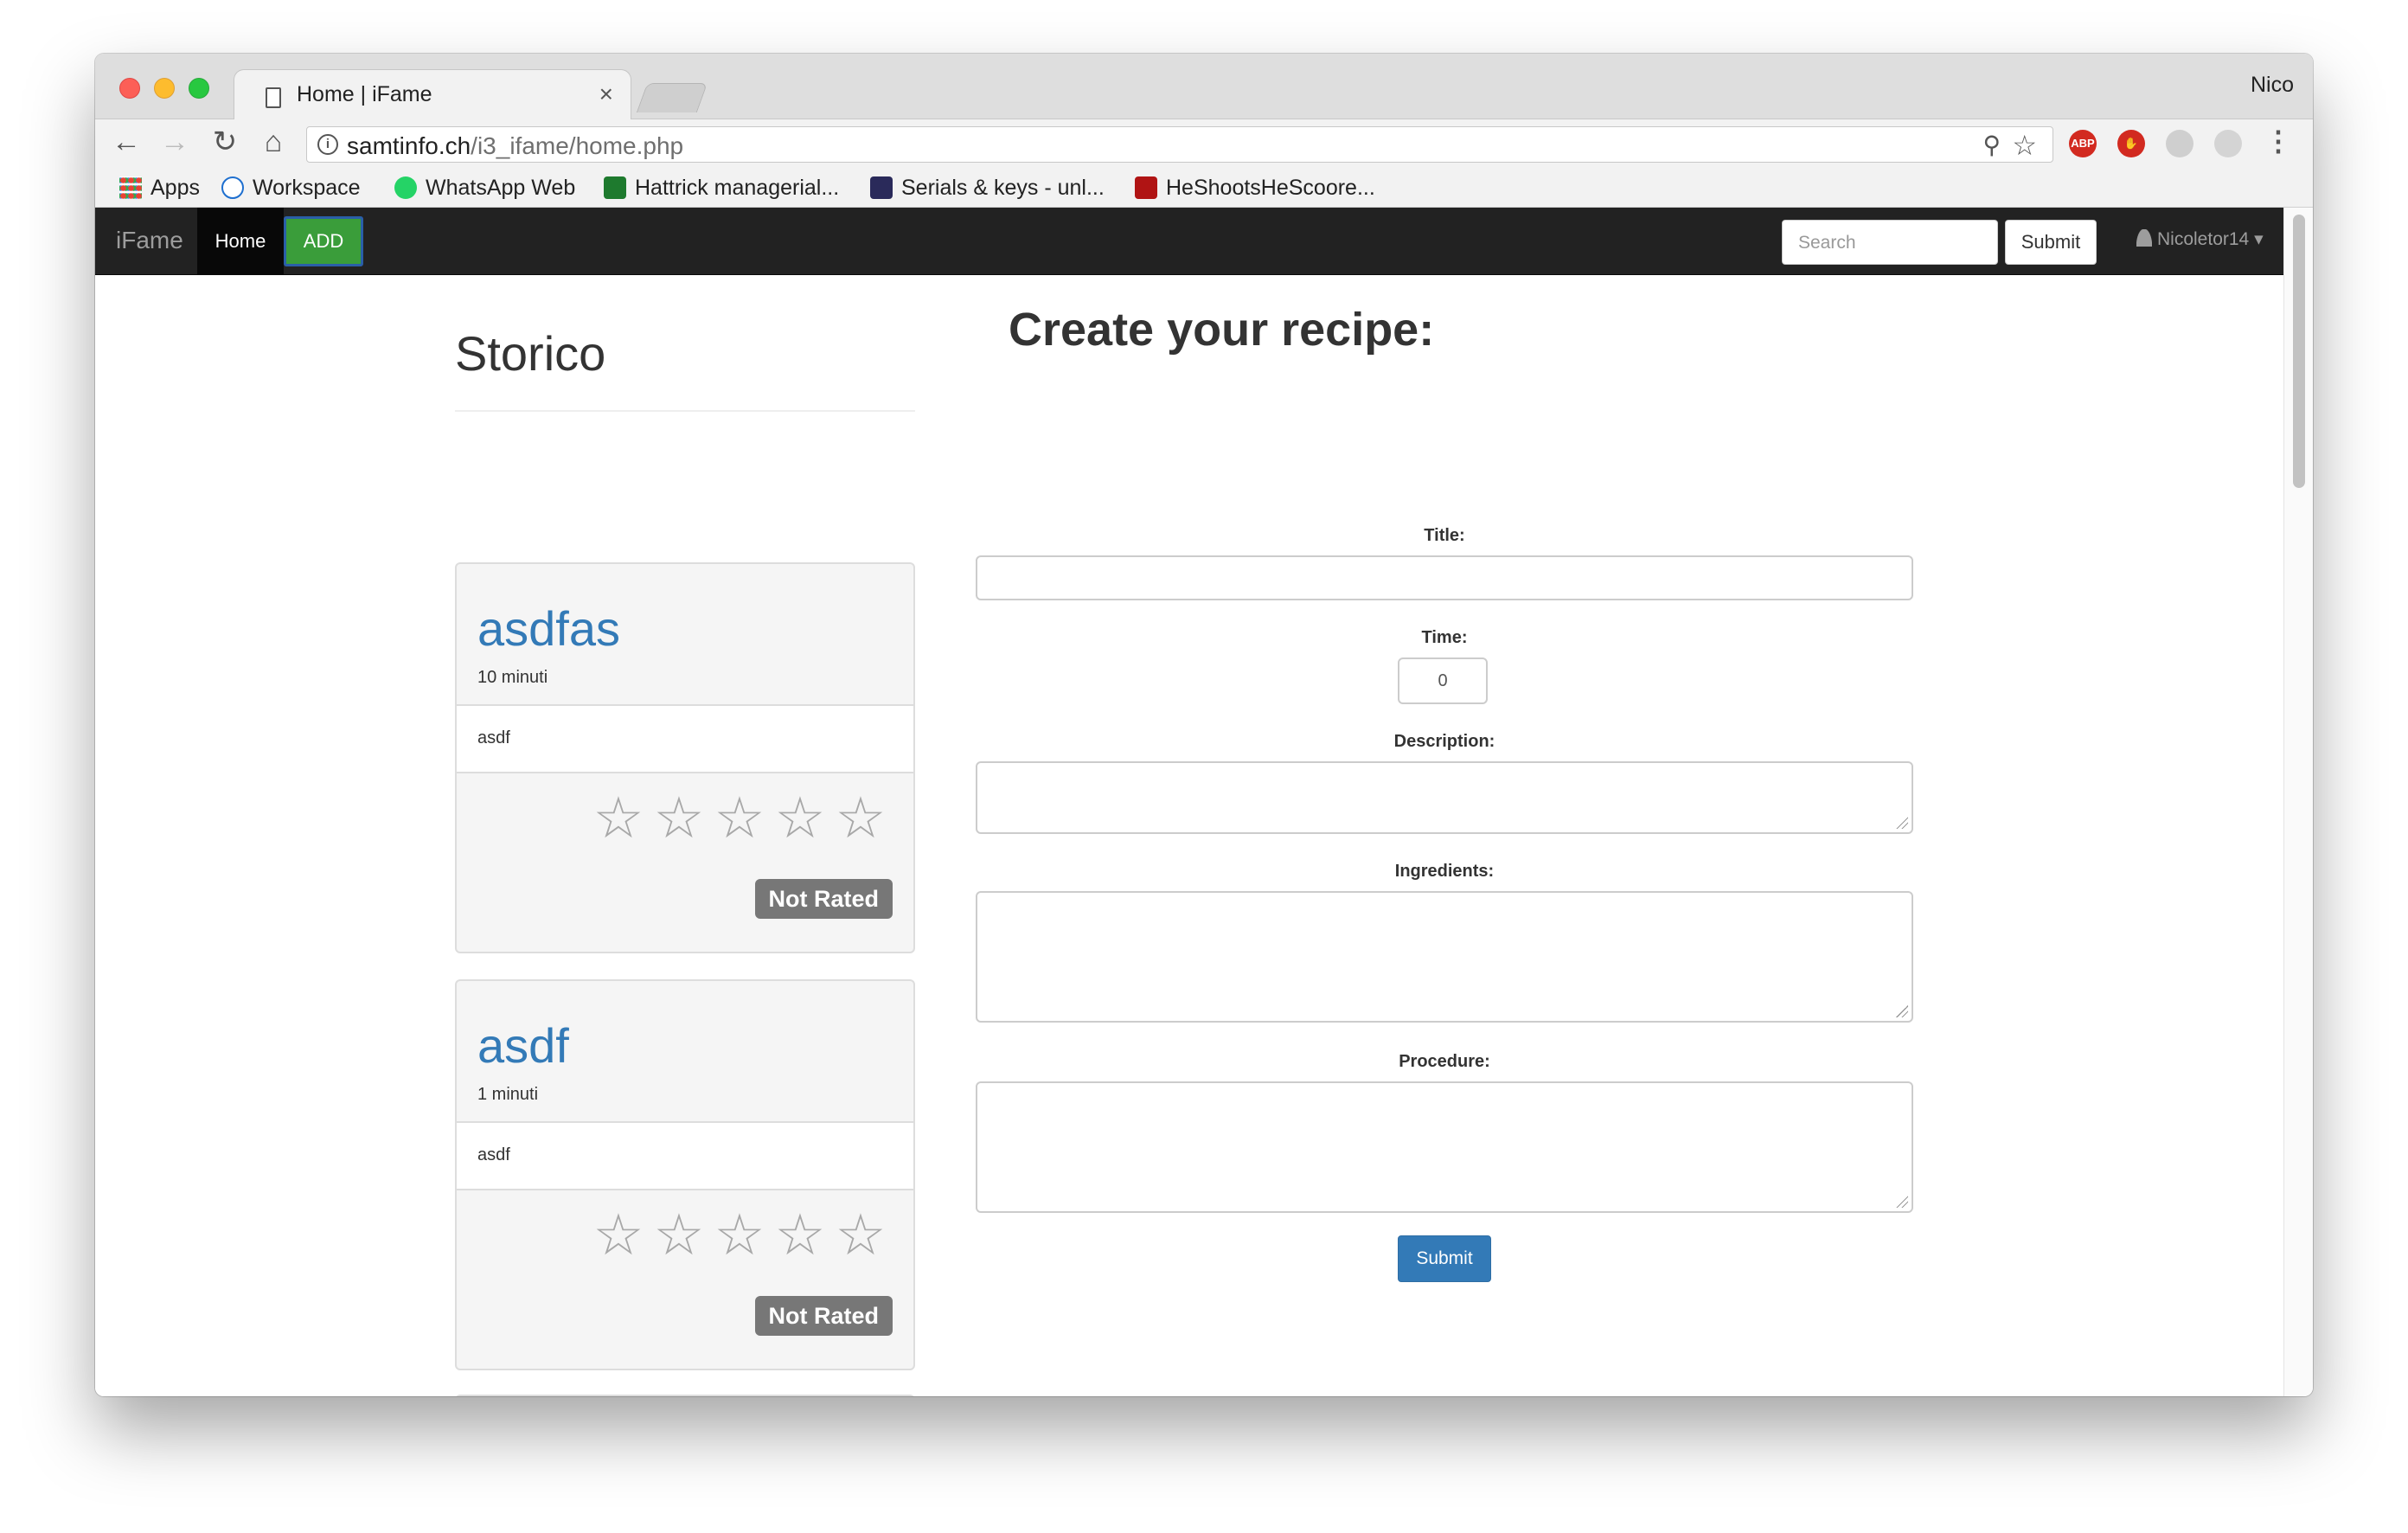 The image size is (2408, 1533). Describe the element at coordinates (685, 411) in the screenshot. I see `divider` at that location.